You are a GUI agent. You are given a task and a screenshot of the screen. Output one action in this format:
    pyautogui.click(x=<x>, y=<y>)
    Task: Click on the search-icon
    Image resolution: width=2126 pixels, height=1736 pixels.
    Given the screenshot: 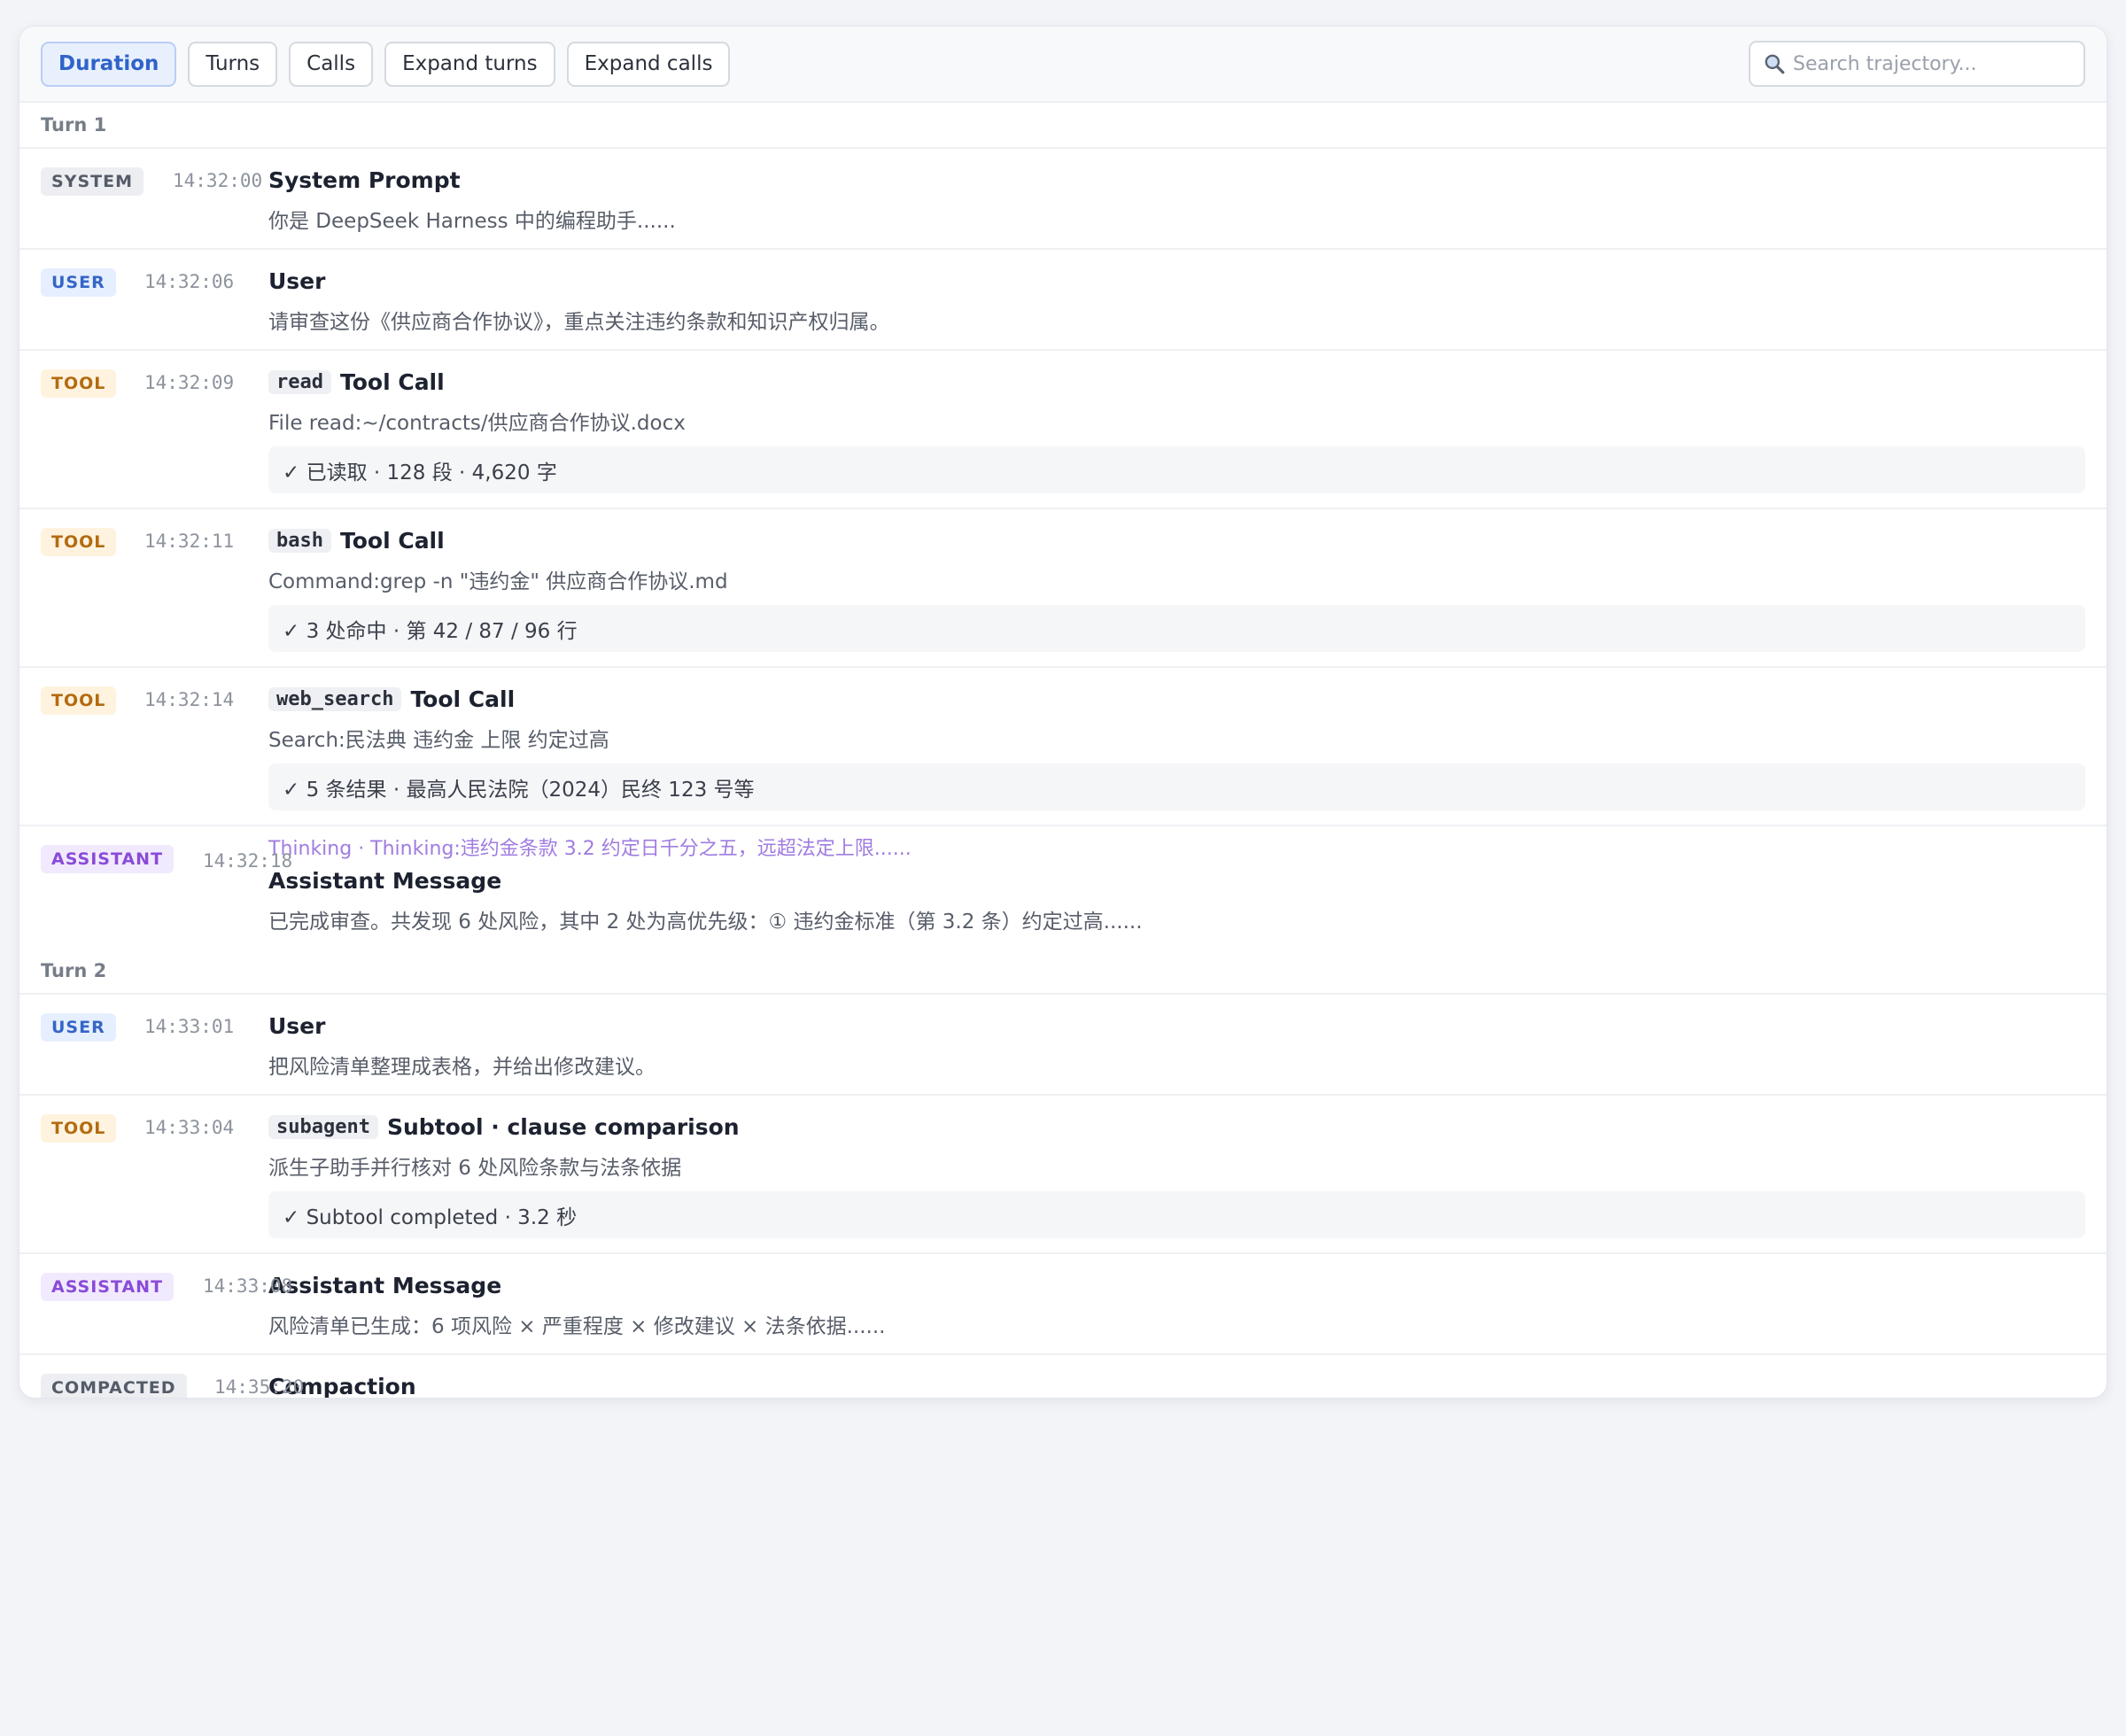 What is the action you would take?
    pyautogui.click(x=1775, y=64)
    